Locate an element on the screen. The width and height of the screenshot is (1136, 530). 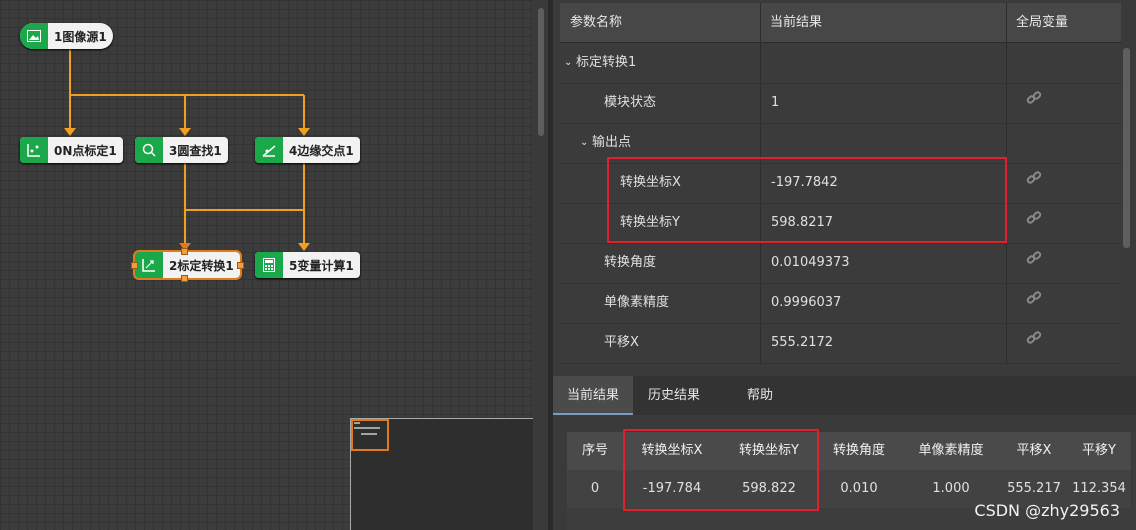
calibration-icon is located at coordinates (34, 150).